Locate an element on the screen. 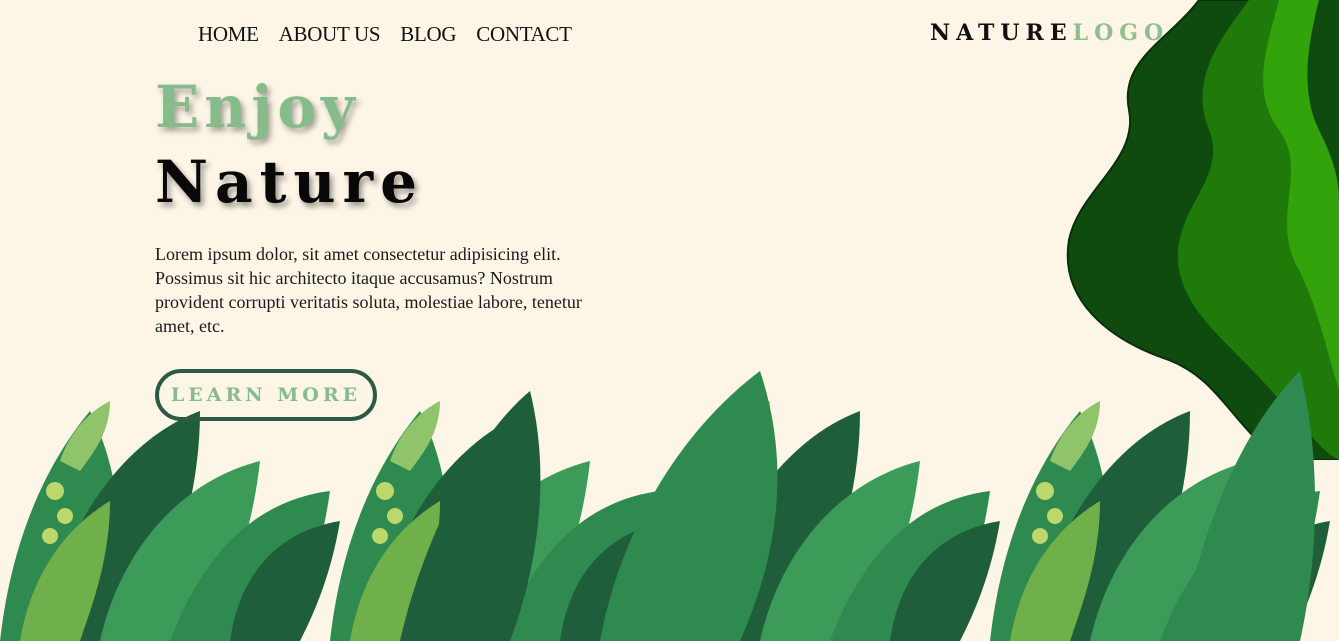 This screenshot has height=641, width=1339. hero-heading-enjoy: Enjoy is located at coordinates (257, 107).